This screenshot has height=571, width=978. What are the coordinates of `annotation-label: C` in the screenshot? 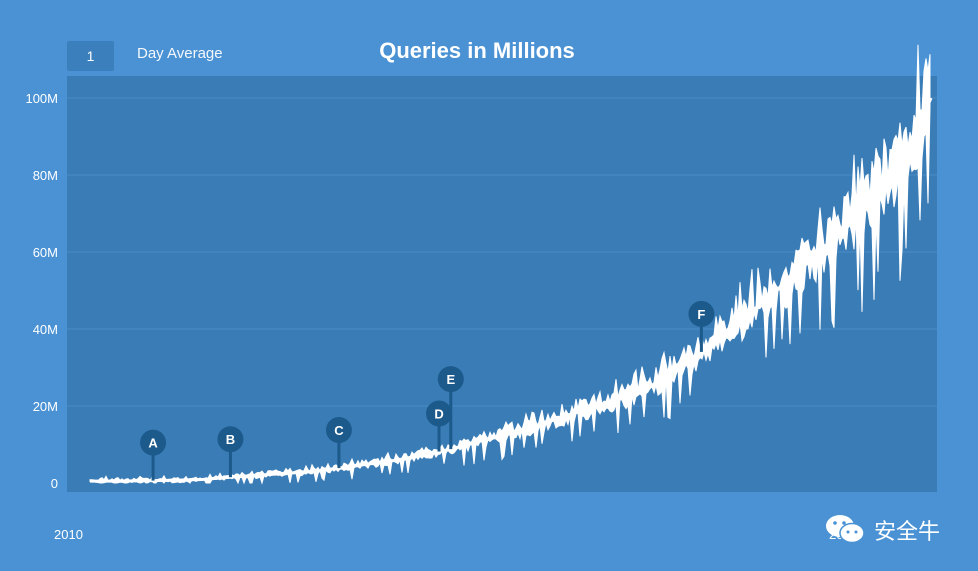 It's located at (339, 430).